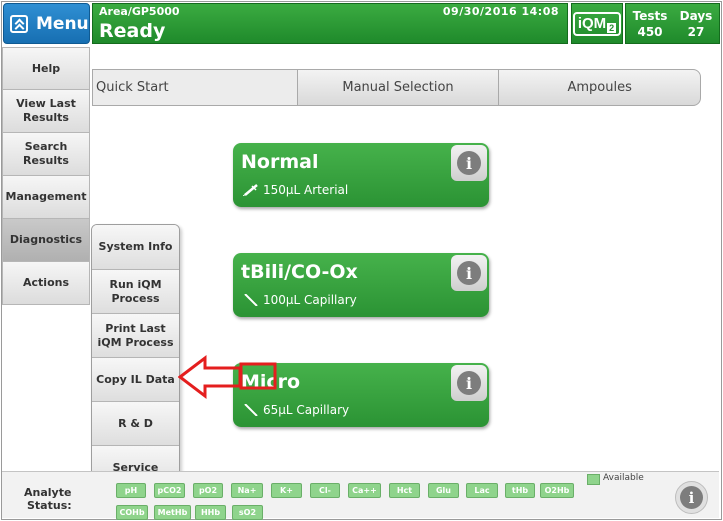 Image resolution: width=723 pixels, height=521 pixels. What do you see at coordinates (135, 423) in the screenshot?
I see `submenu-item-r-and-d: R & D` at bounding box center [135, 423].